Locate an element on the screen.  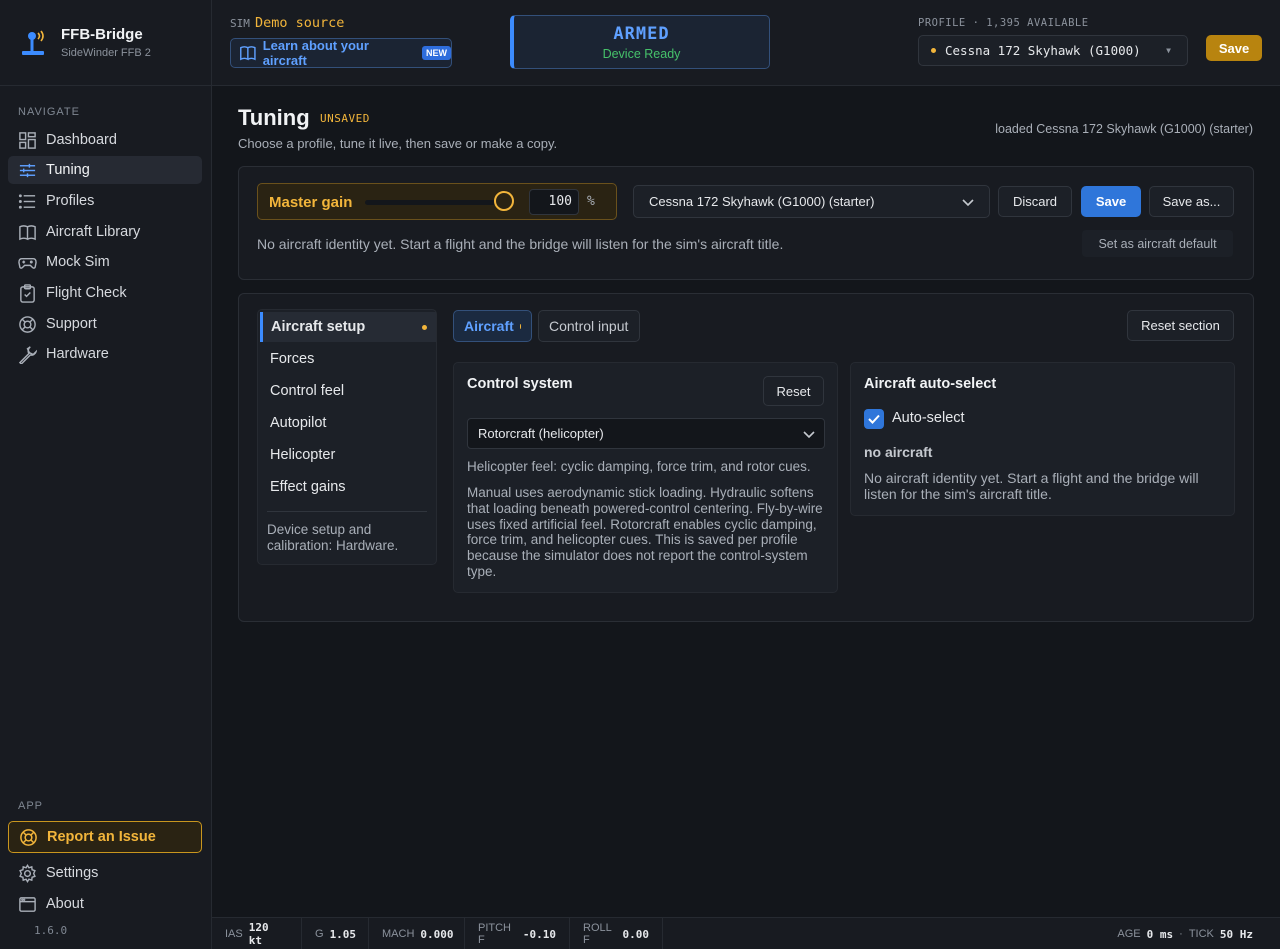
nav-label: Support is located at coordinates (71, 324).